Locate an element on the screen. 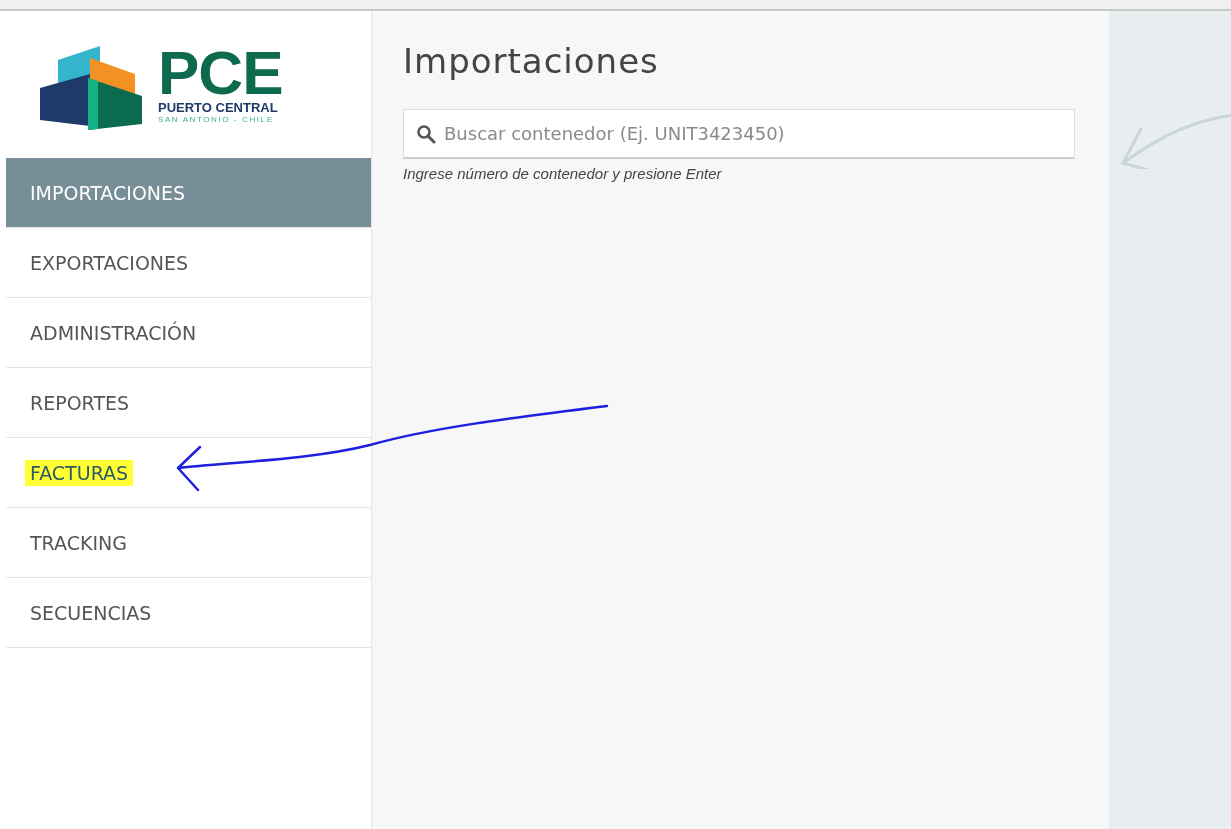 This screenshot has width=1231, height=829. logo-wordmark: PCE is located at coordinates (220, 72).